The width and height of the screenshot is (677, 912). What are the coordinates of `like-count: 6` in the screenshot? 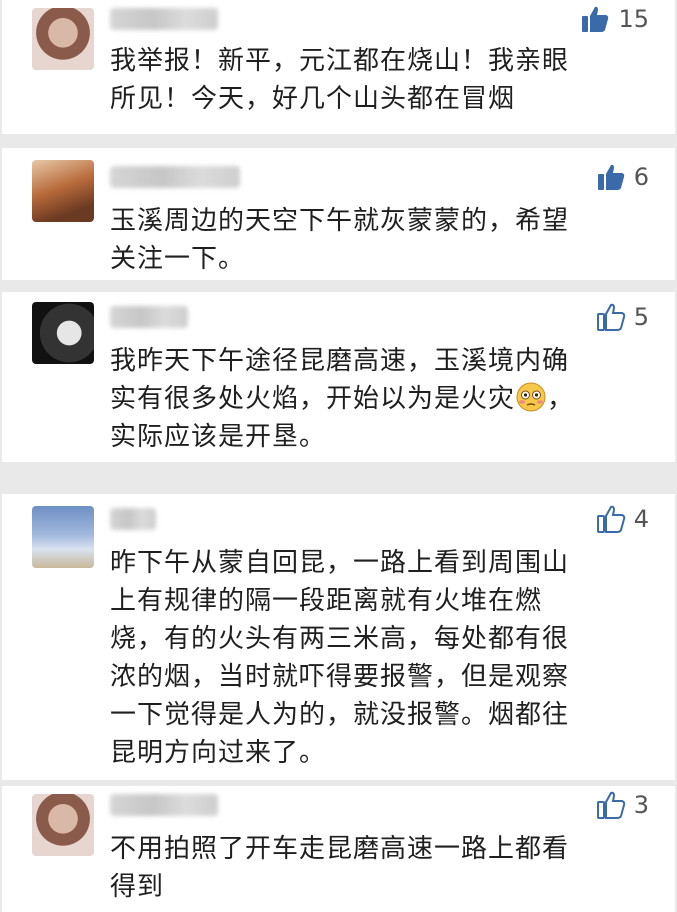 It's located at (641, 177).